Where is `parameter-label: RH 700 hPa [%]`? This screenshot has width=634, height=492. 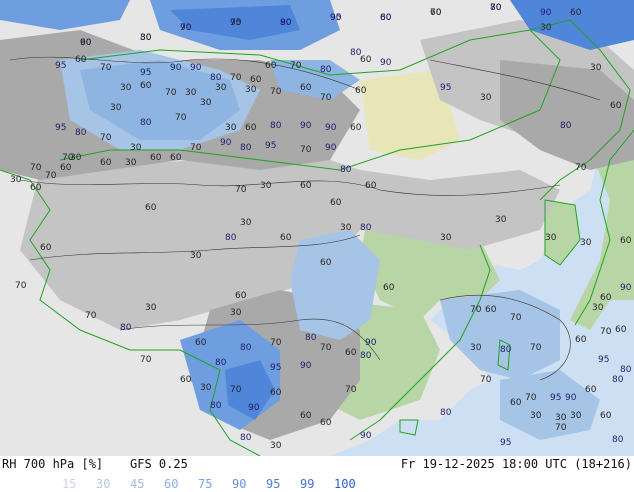 parameter-label: RH 700 hPa [%] is located at coordinates (53, 464).